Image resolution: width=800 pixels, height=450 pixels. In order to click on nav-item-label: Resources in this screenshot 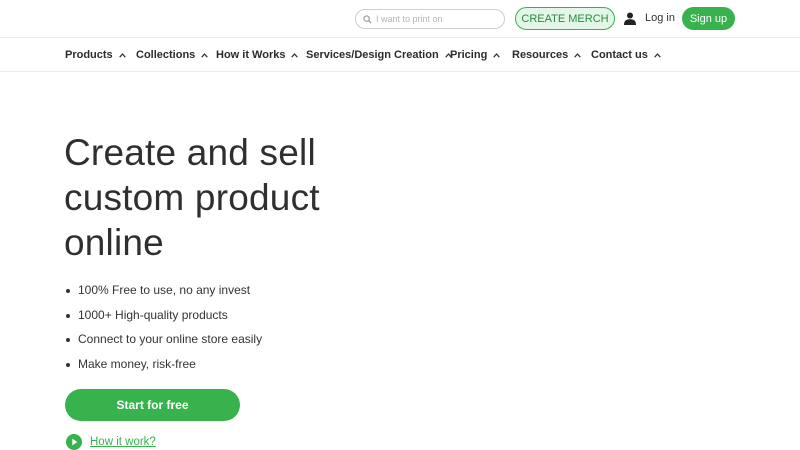, I will do `click(540, 55)`.